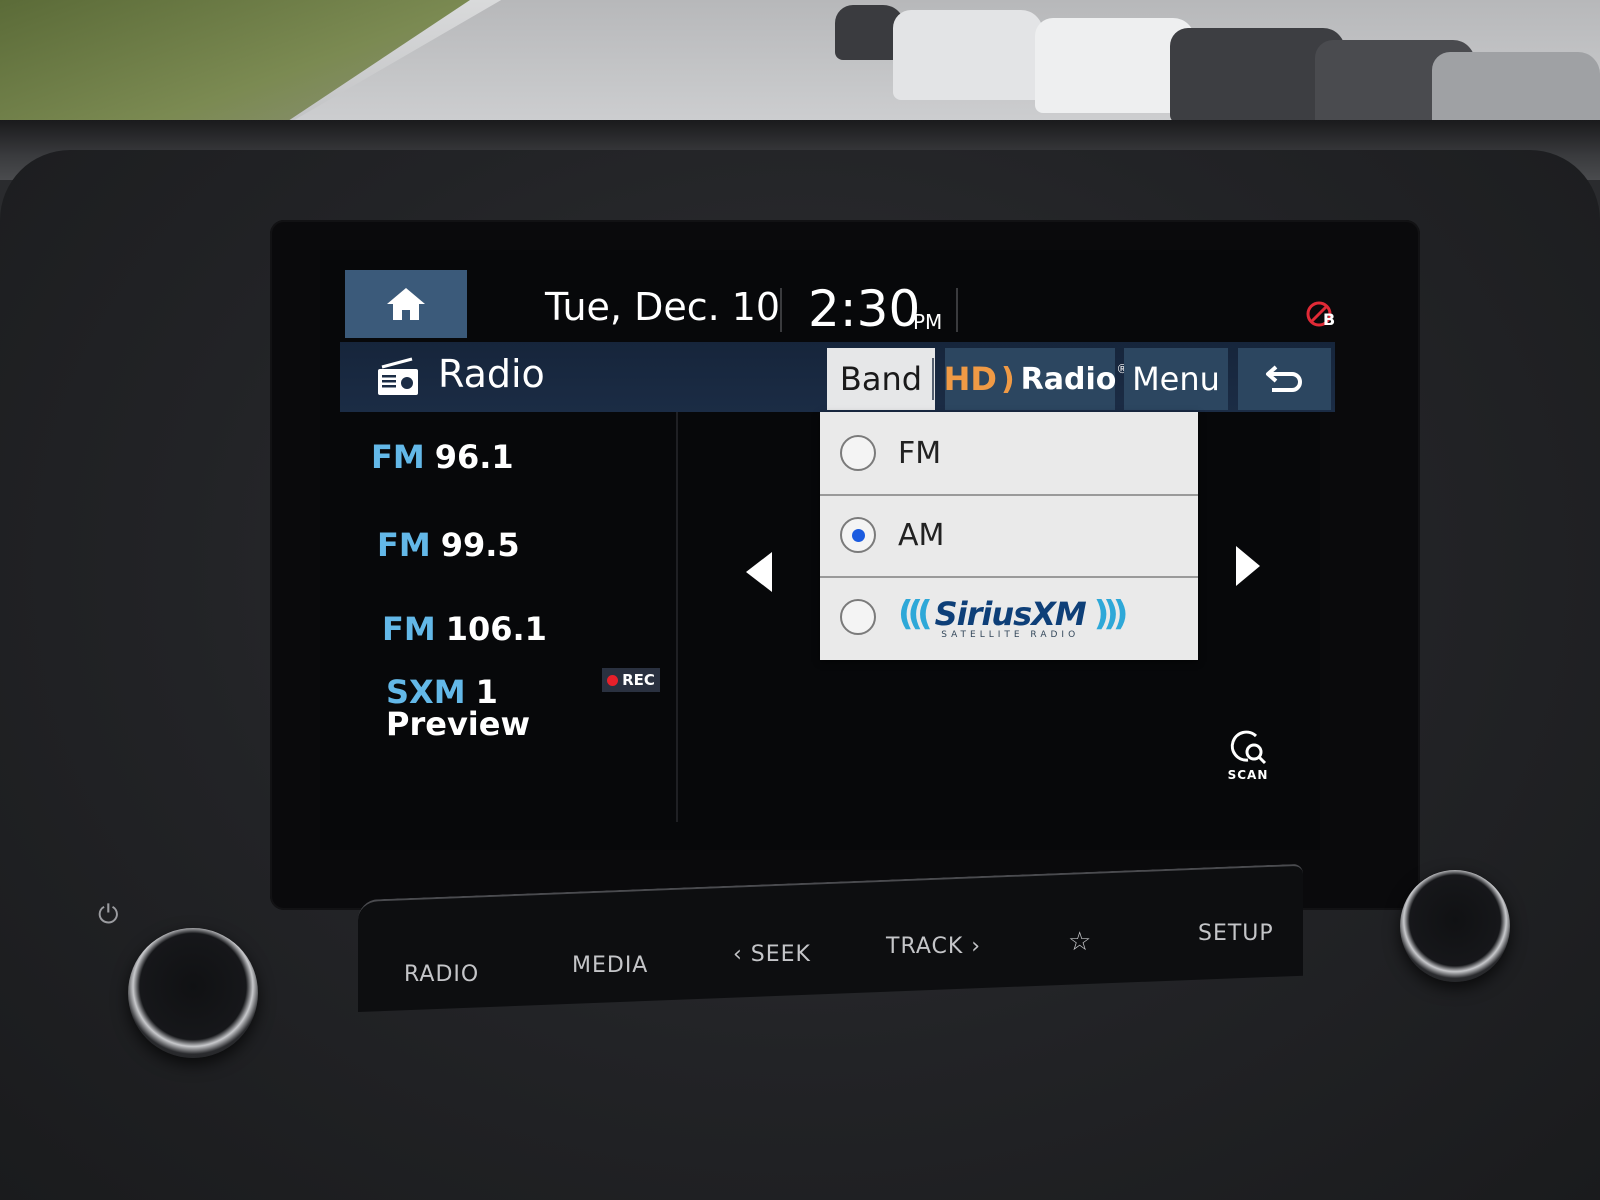 This screenshot has height=1200, width=1600. I want to click on band-option-am: AM, so click(1009, 536).